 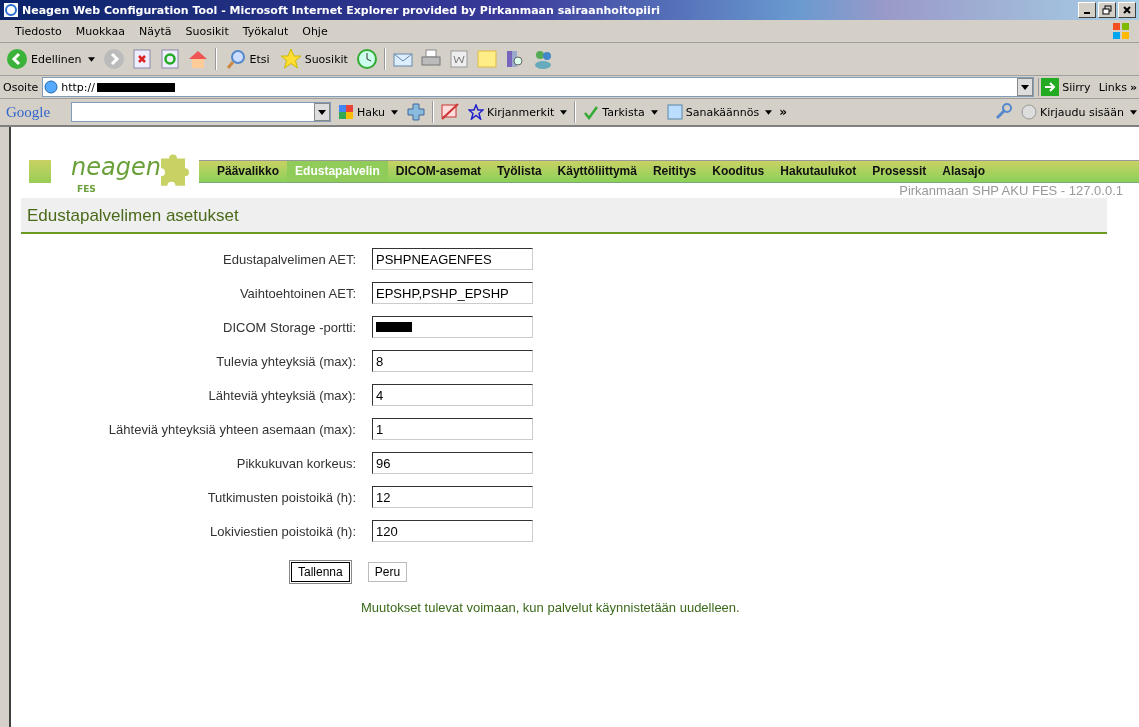 What do you see at coordinates (452, 327) in the screenshot?
I see `input-field` at bounding box center [452, 327].